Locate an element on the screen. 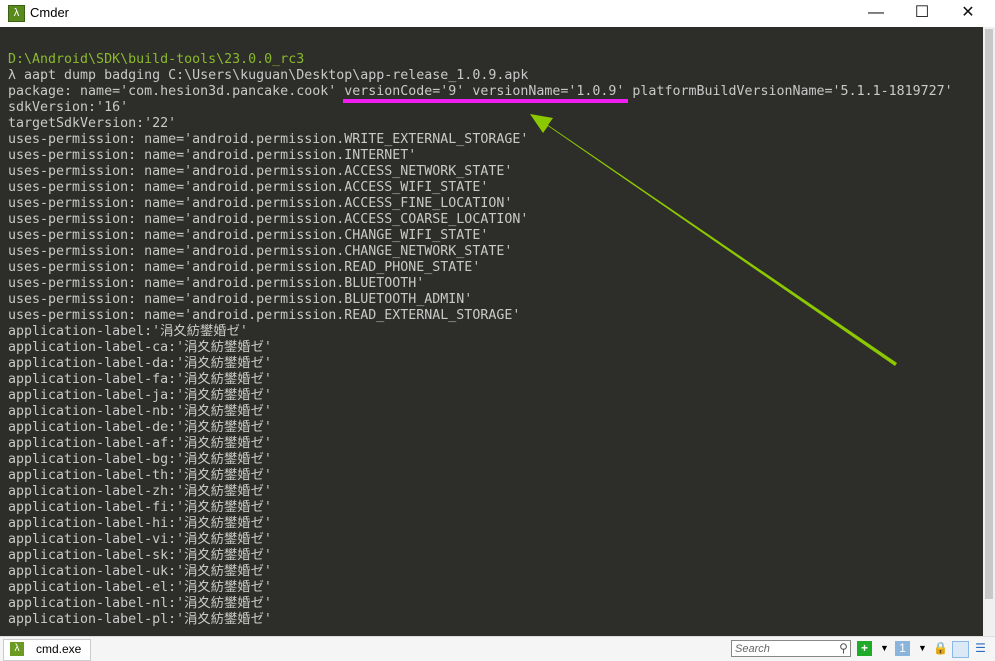  search-icon: ⚲ is located at coordinates (843, 648).